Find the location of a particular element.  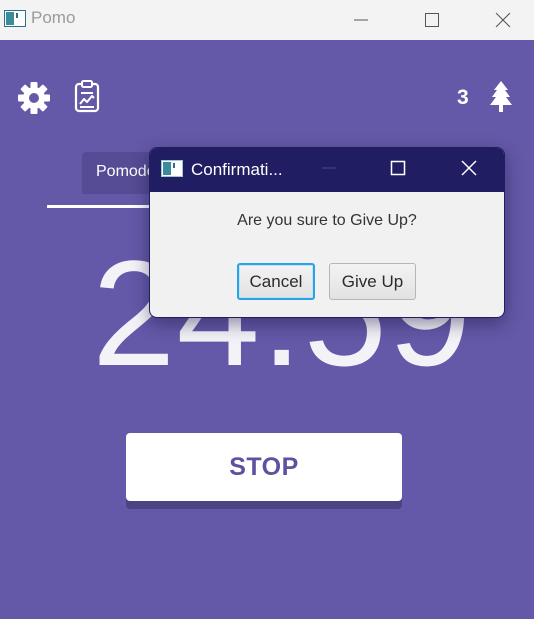

gear-icon is located at coordinates (34, 100).